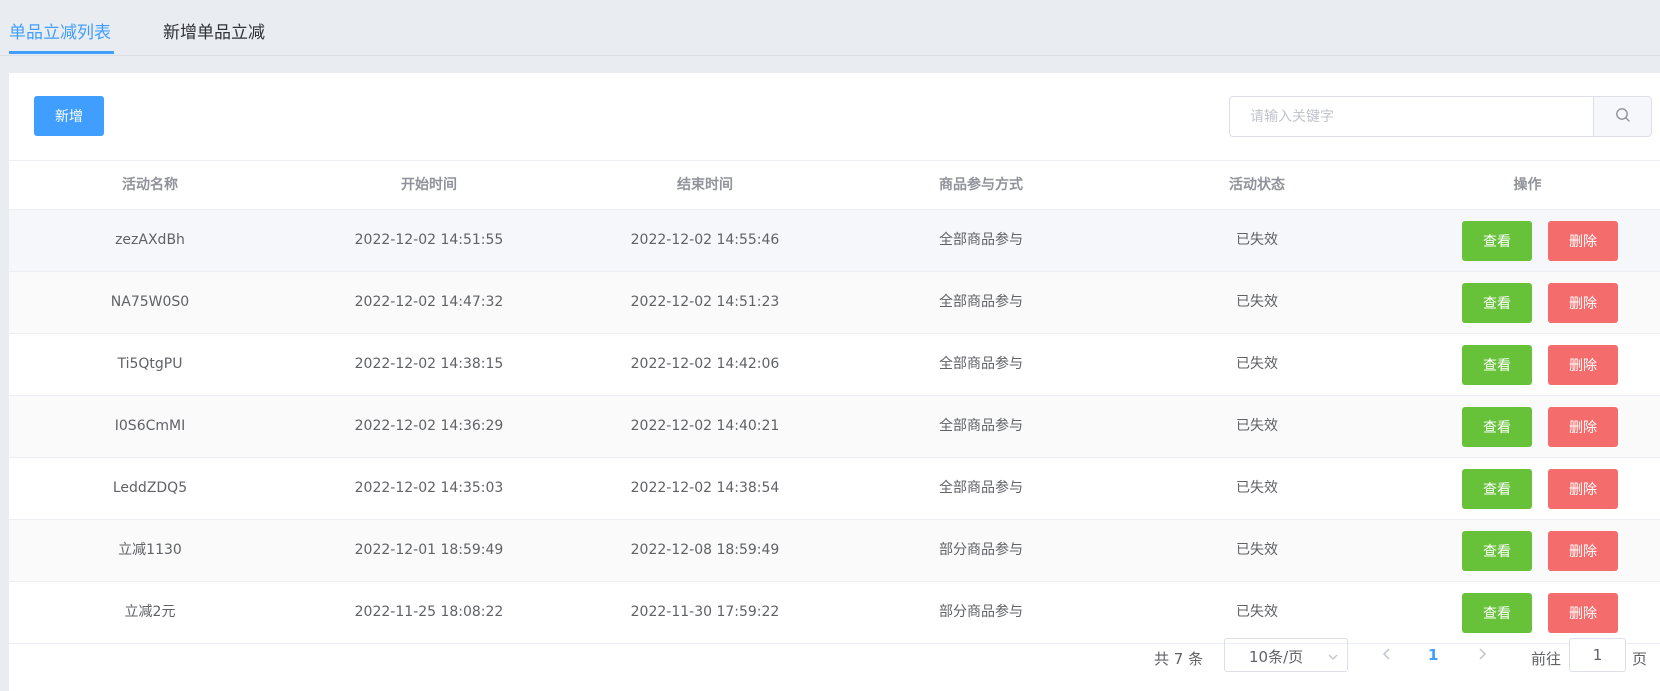  Describe the element at coordinates (61, 52) in the screenshot. I see `active-tab-indicator` at that location.